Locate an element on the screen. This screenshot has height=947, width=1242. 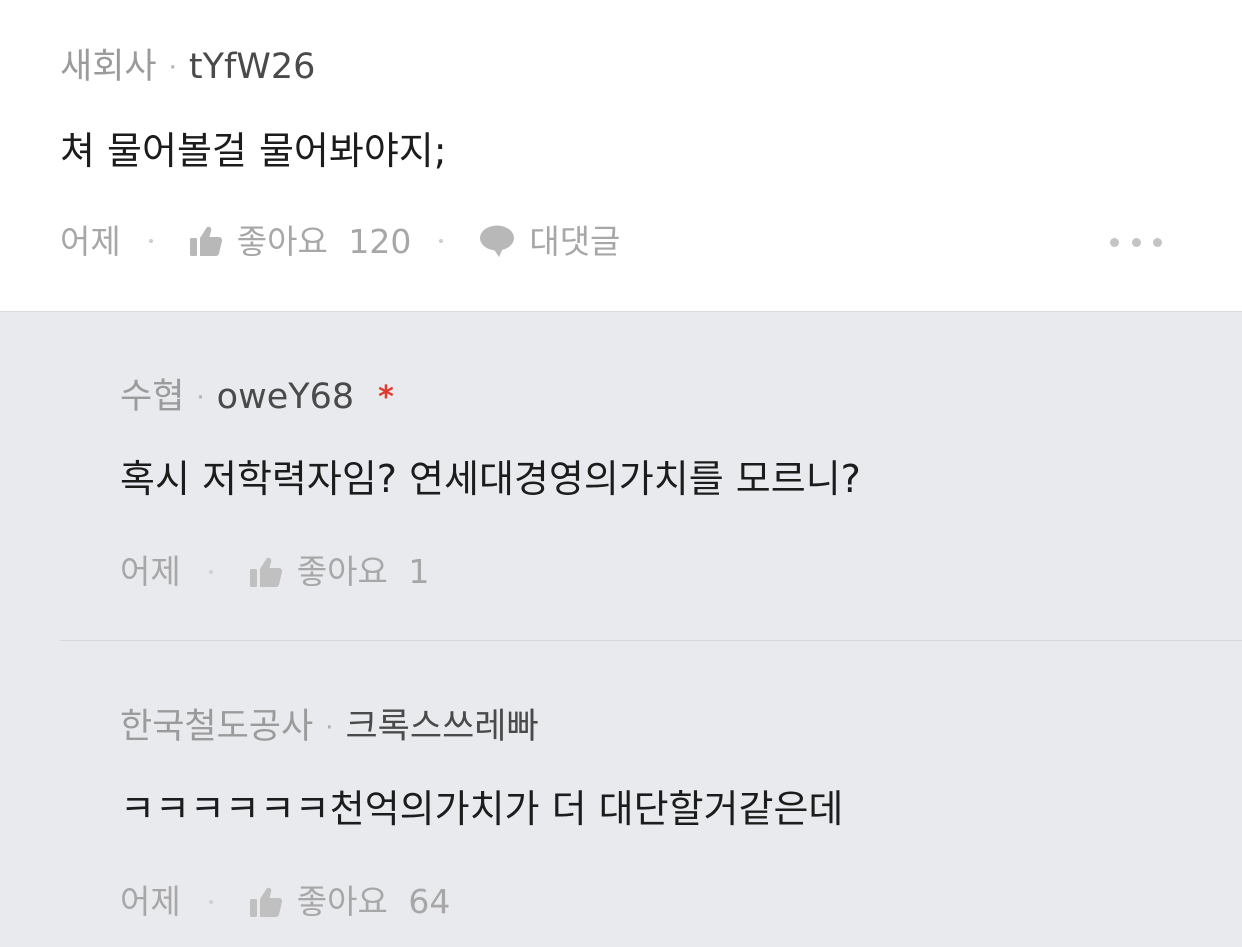
nickname: oweY68 is located at coordinates (286, 397).